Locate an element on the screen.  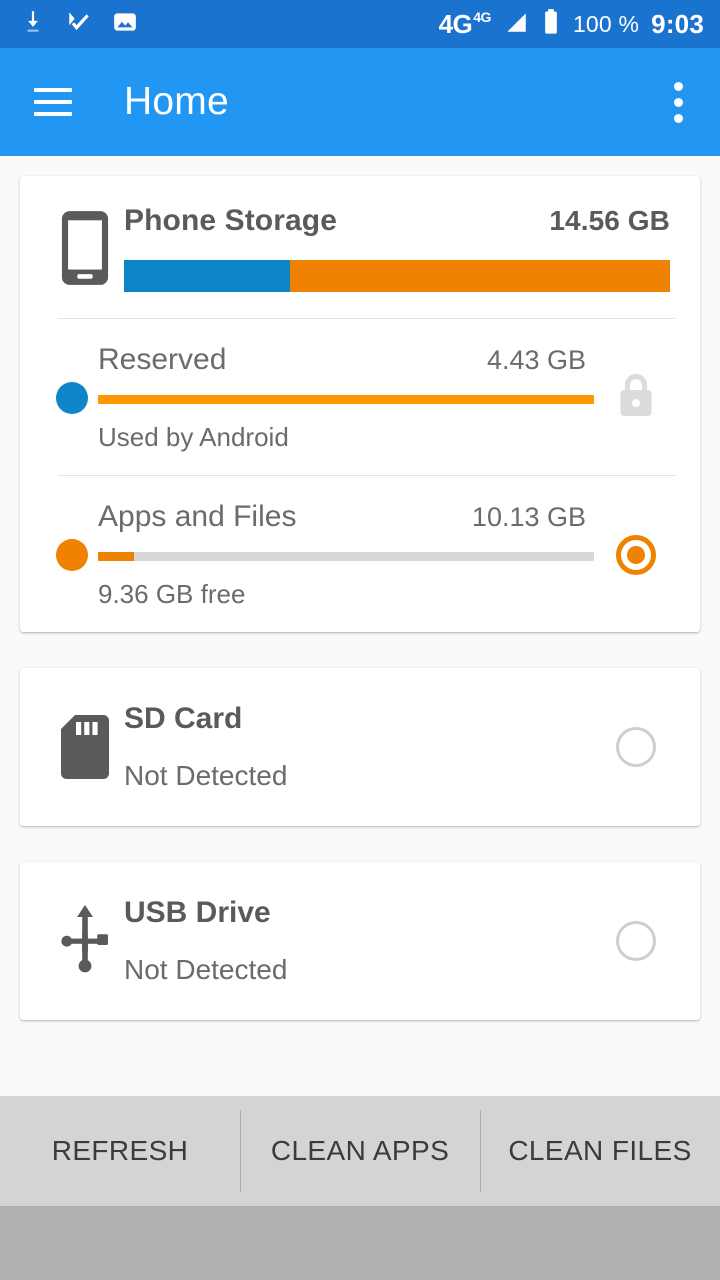
clean-apps-button: CLEAN APPS is located at coordinates (360, 1151).